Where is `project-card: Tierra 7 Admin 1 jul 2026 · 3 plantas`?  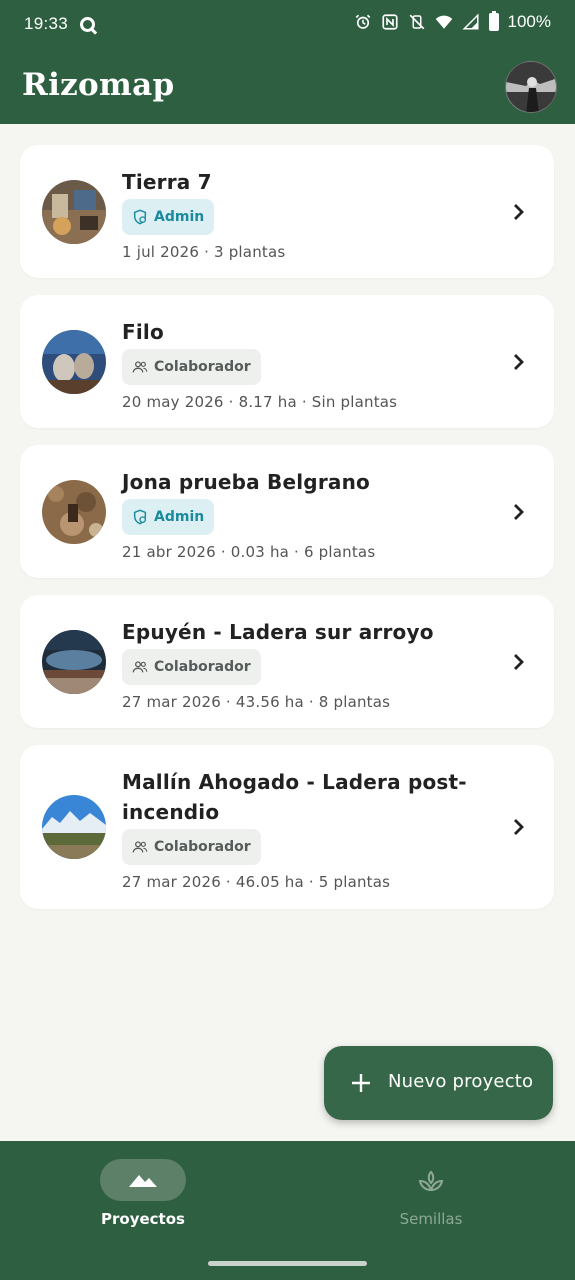
project-card: Tierra 7 Admin 1 jul 2026 · 3 plantas is located at coordinates (287, 211).